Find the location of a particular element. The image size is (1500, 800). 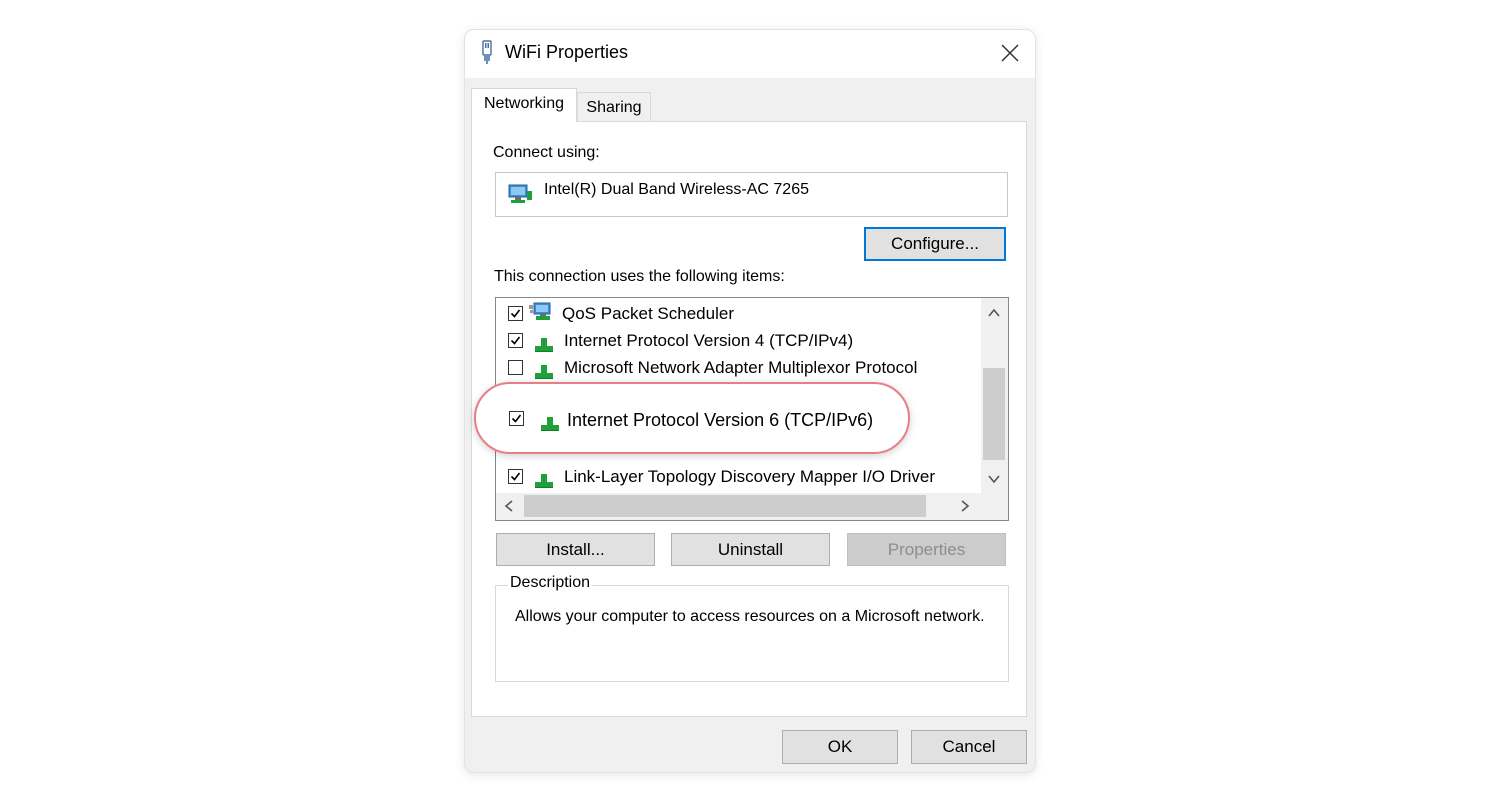

list-item: Internet Protocol Version 4 (TCP/IPv4) is located at coordinates (737, 342).